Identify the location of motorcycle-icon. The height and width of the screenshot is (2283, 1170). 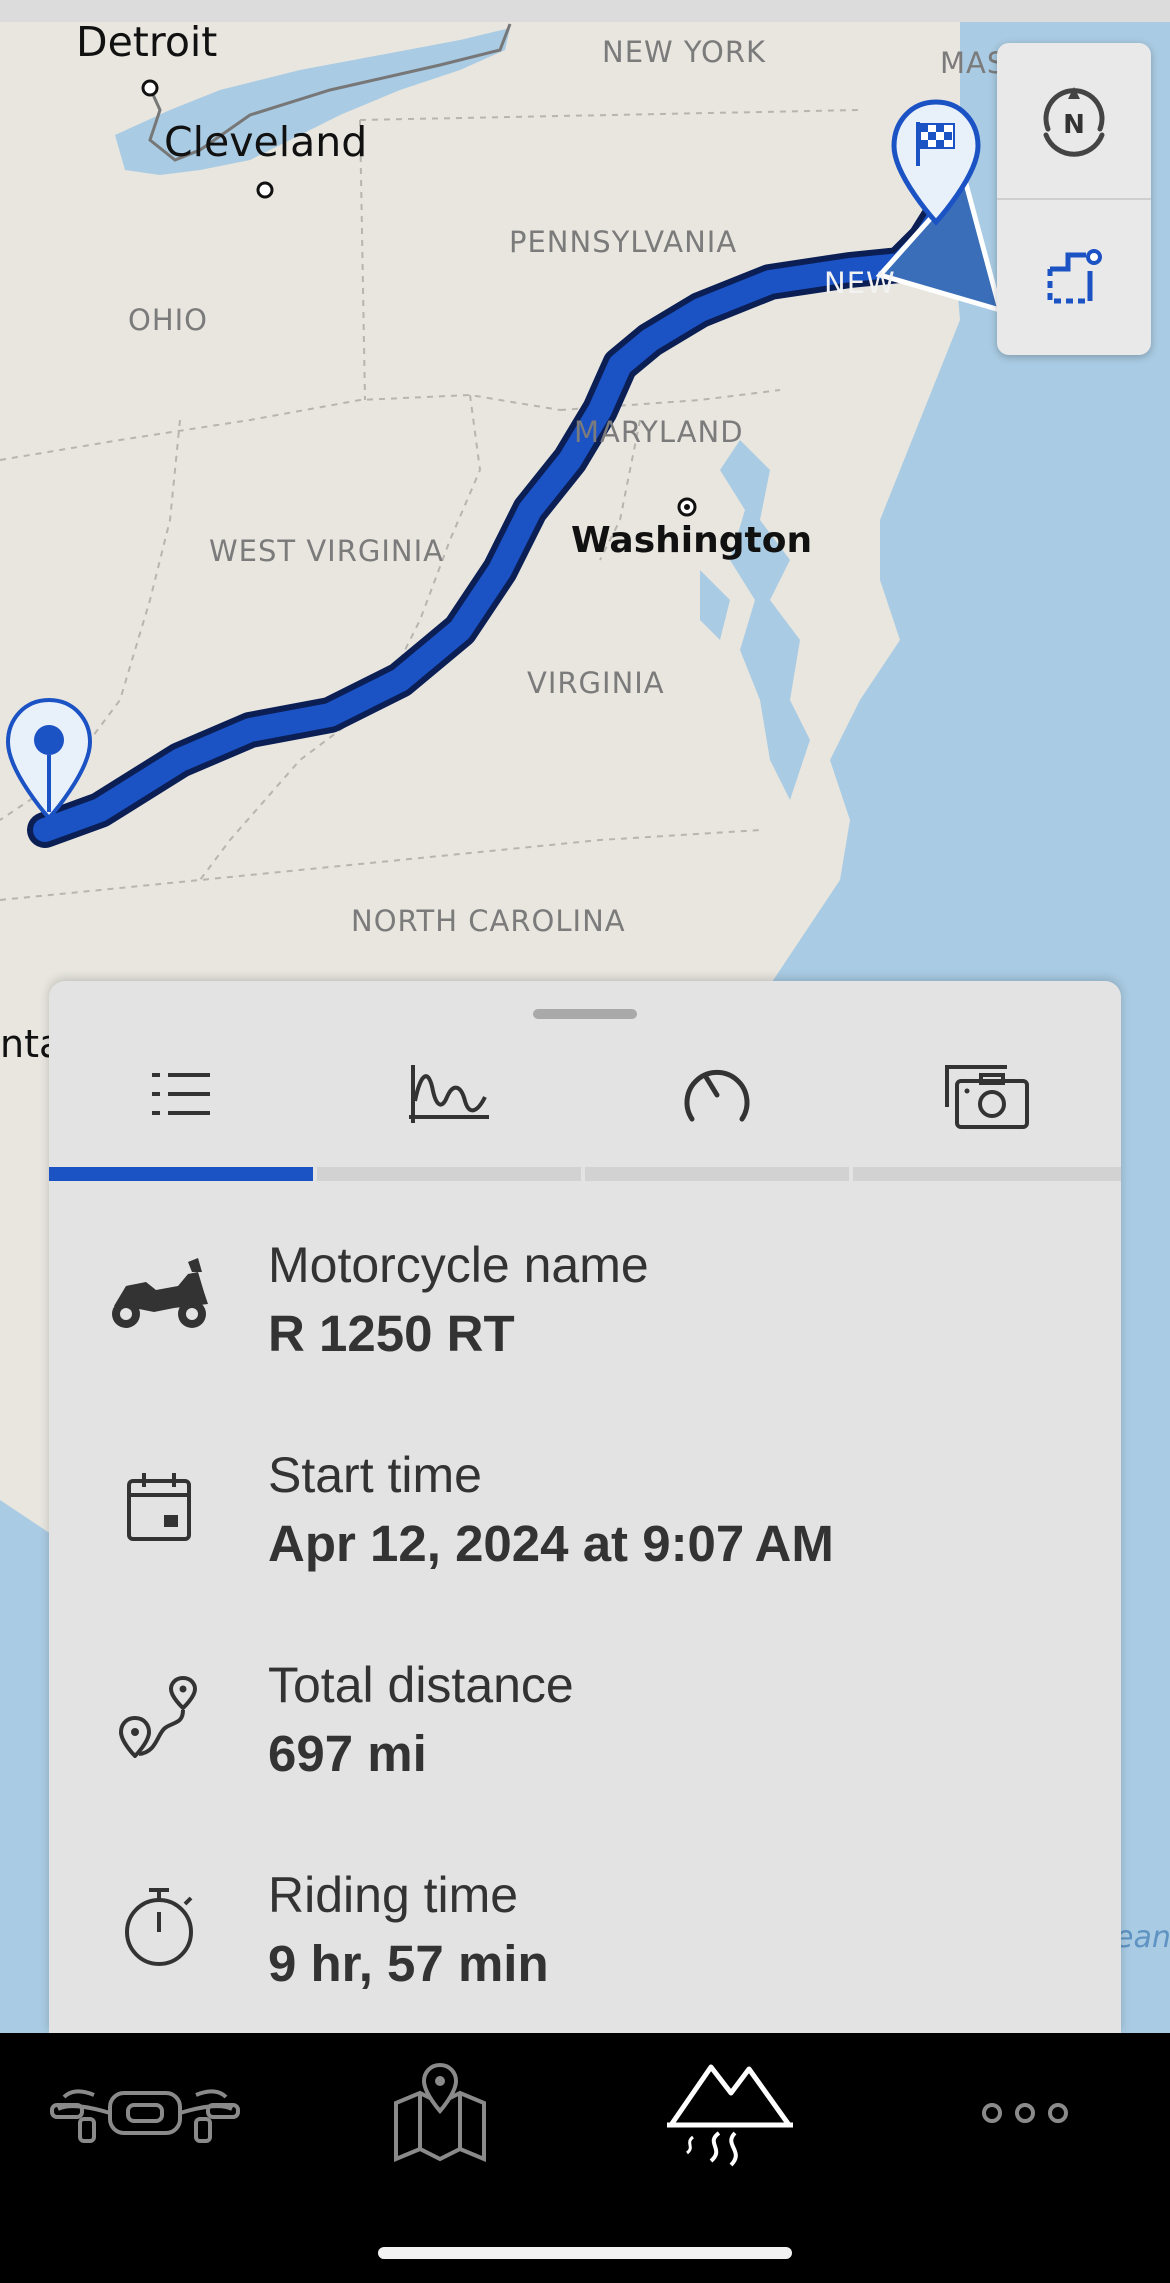
(159, 1296).